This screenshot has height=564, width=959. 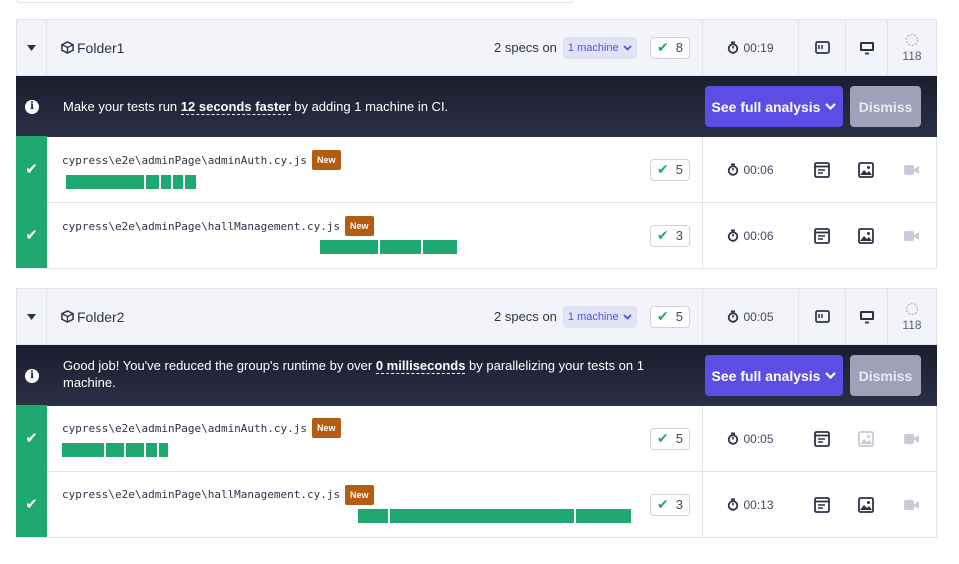 I want to click on monitor-icon, so click(x=866, y=316).